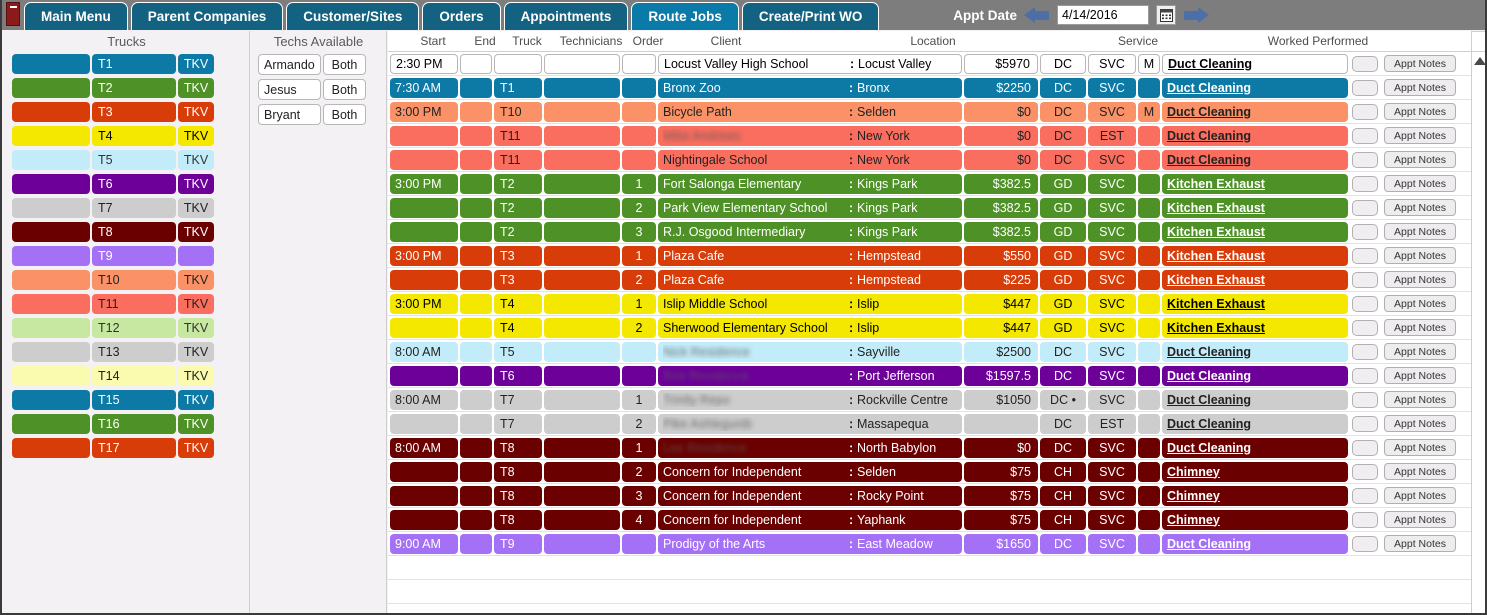 The width and height of the screenshot is (1487, 615). I want to click on cell-client-location: Park View Elementary School: Kings Park, so click(810, 207).